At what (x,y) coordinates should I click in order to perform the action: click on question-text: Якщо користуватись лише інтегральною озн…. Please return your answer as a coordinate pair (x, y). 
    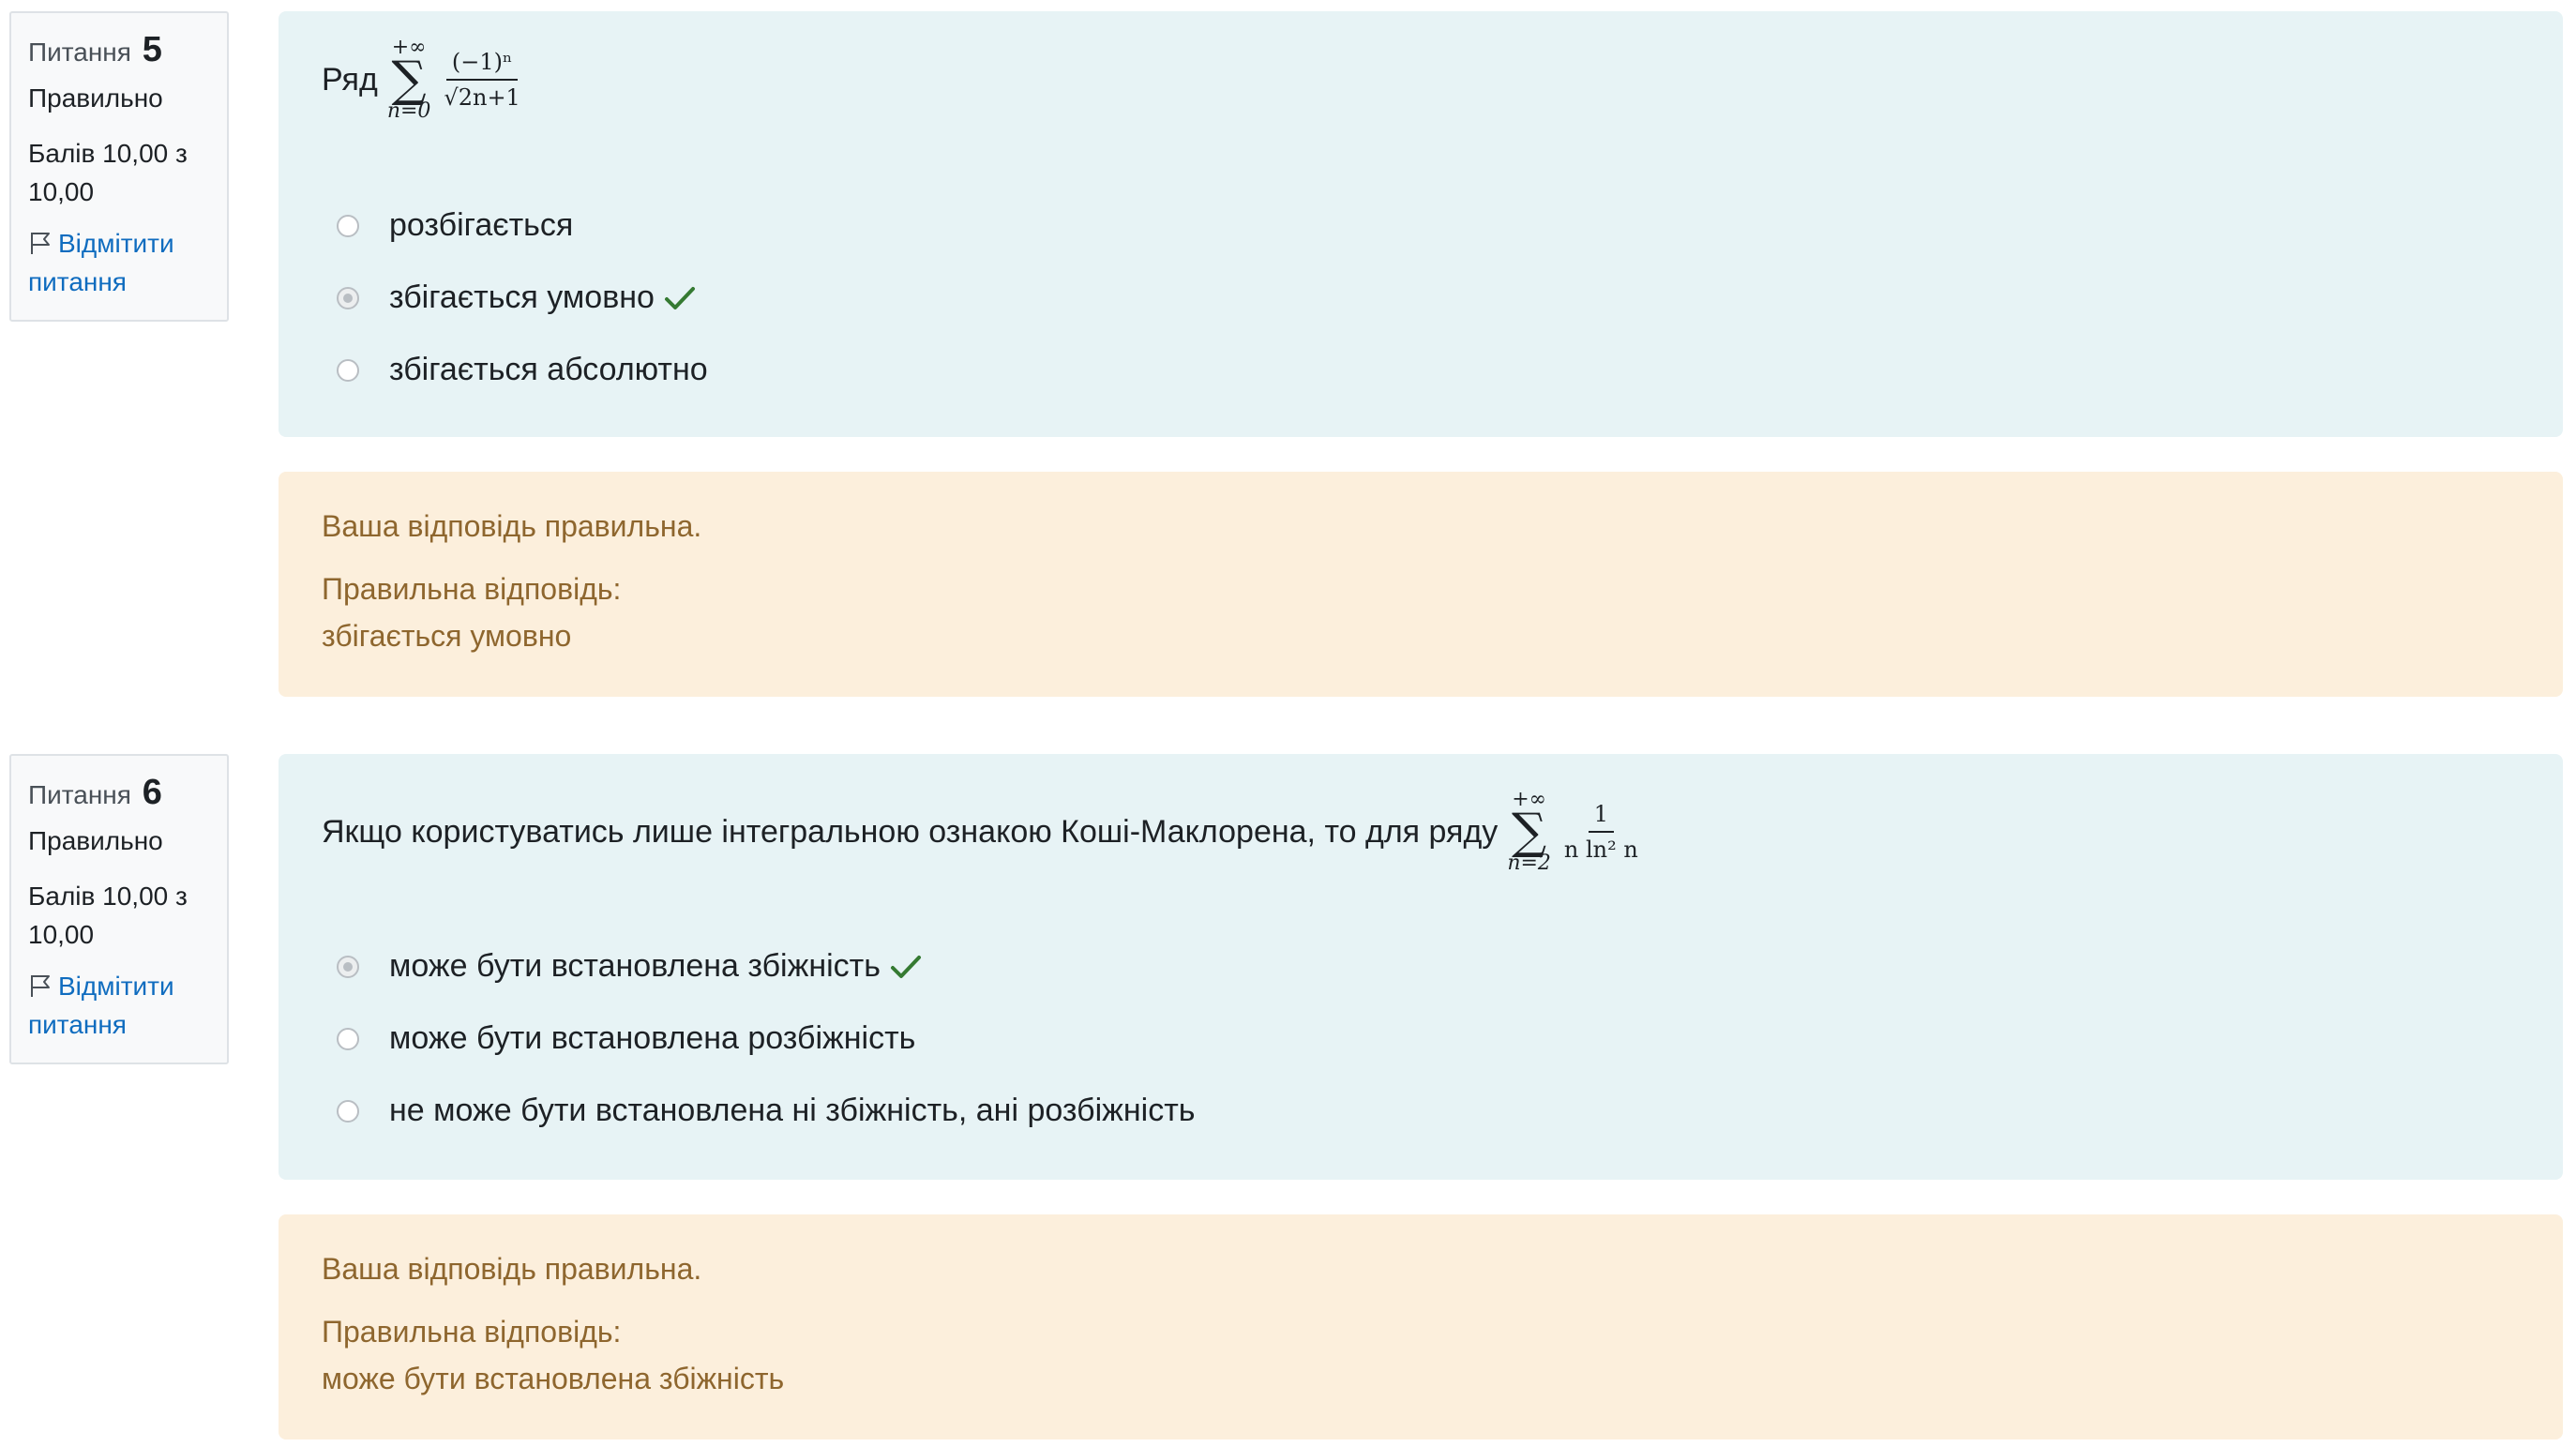
    Looking at the image, I should click on (983, 832).